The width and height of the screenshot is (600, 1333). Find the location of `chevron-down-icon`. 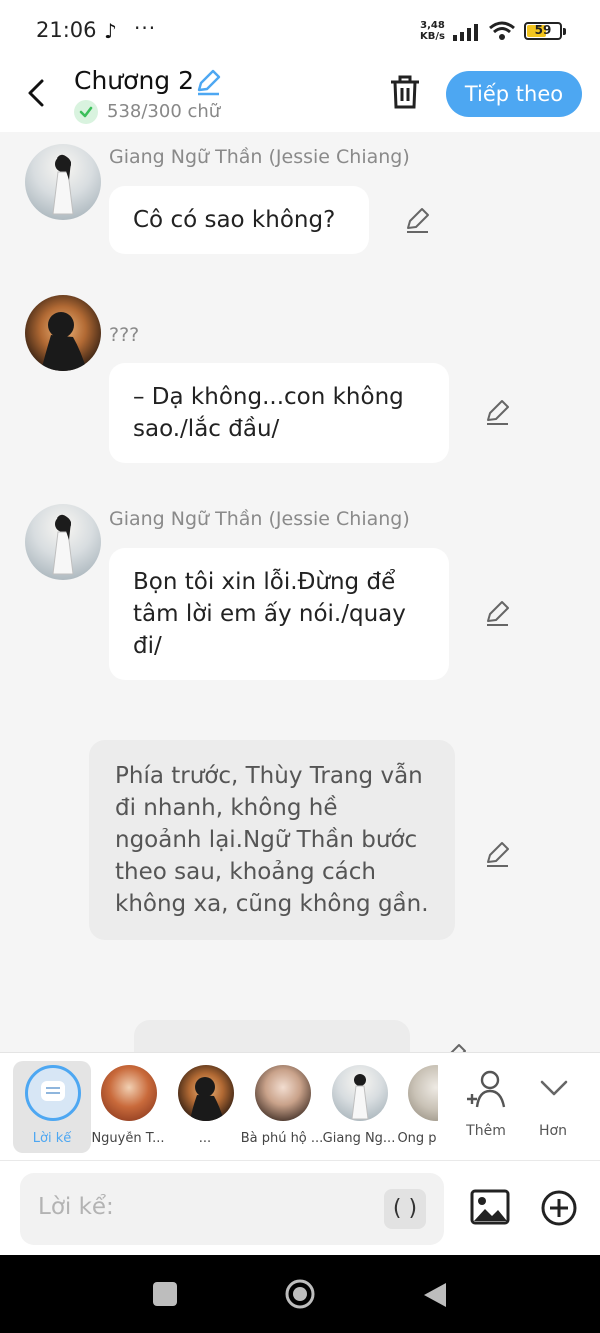

chevron-down-icon is located at coordinates (554, 1088).